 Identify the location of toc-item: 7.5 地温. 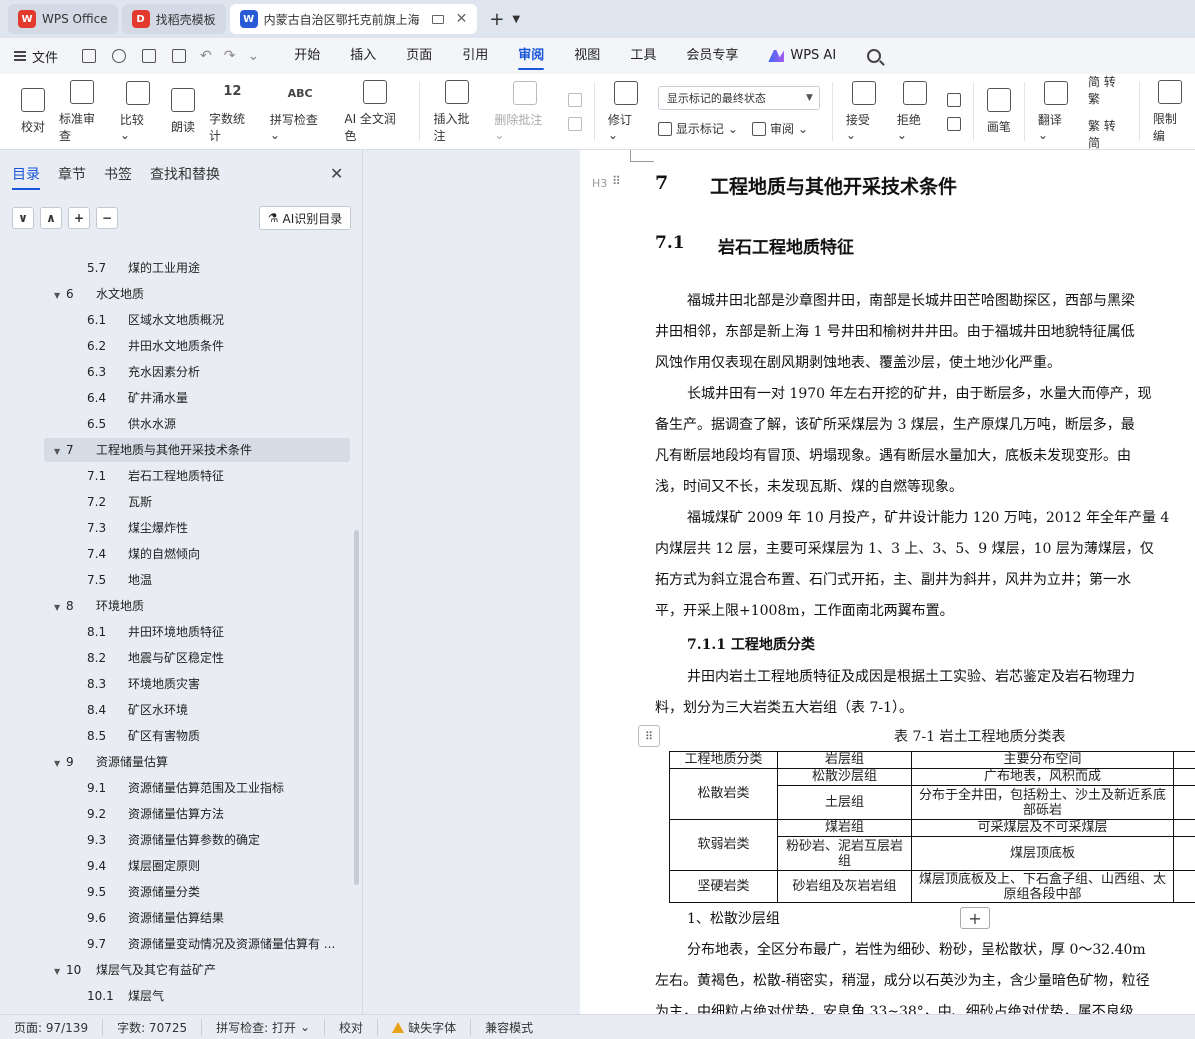
(197, 580).